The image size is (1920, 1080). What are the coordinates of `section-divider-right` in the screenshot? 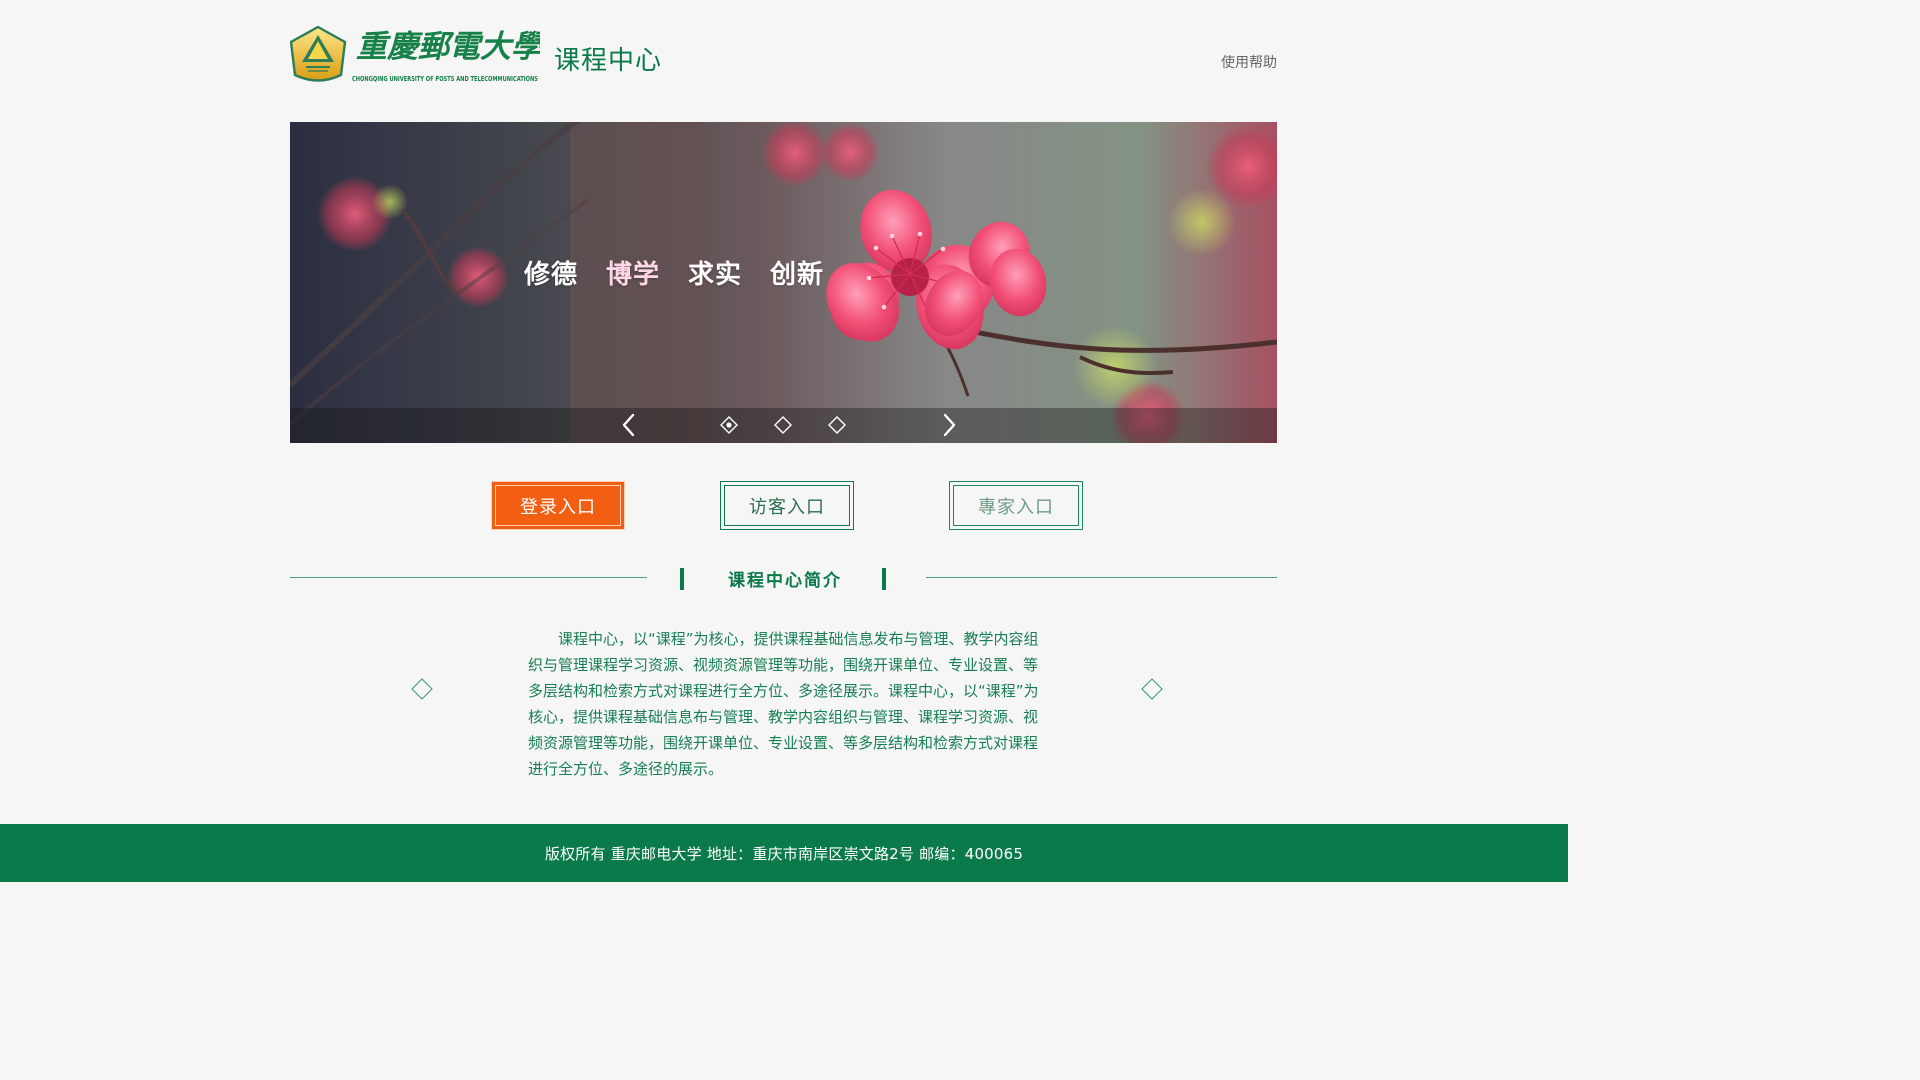 It's located at (1101, 577).